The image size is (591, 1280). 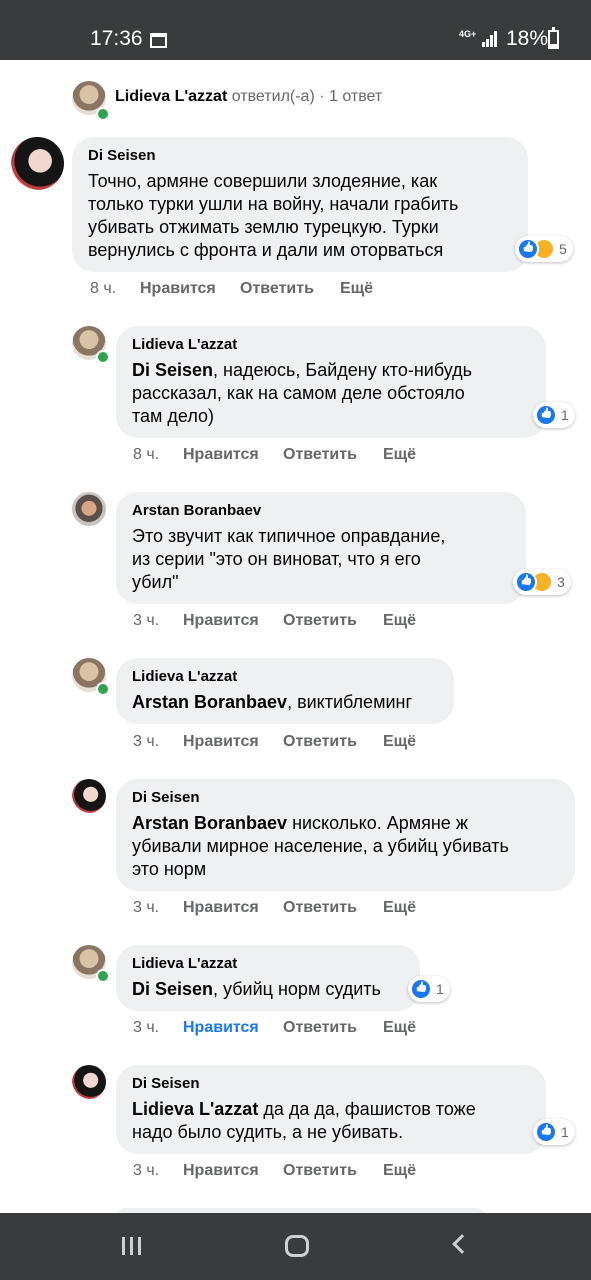 What do you see at coordinates (553, 38) in the screenshot?
I see `battery-icon` at bounding box center [553, 38].